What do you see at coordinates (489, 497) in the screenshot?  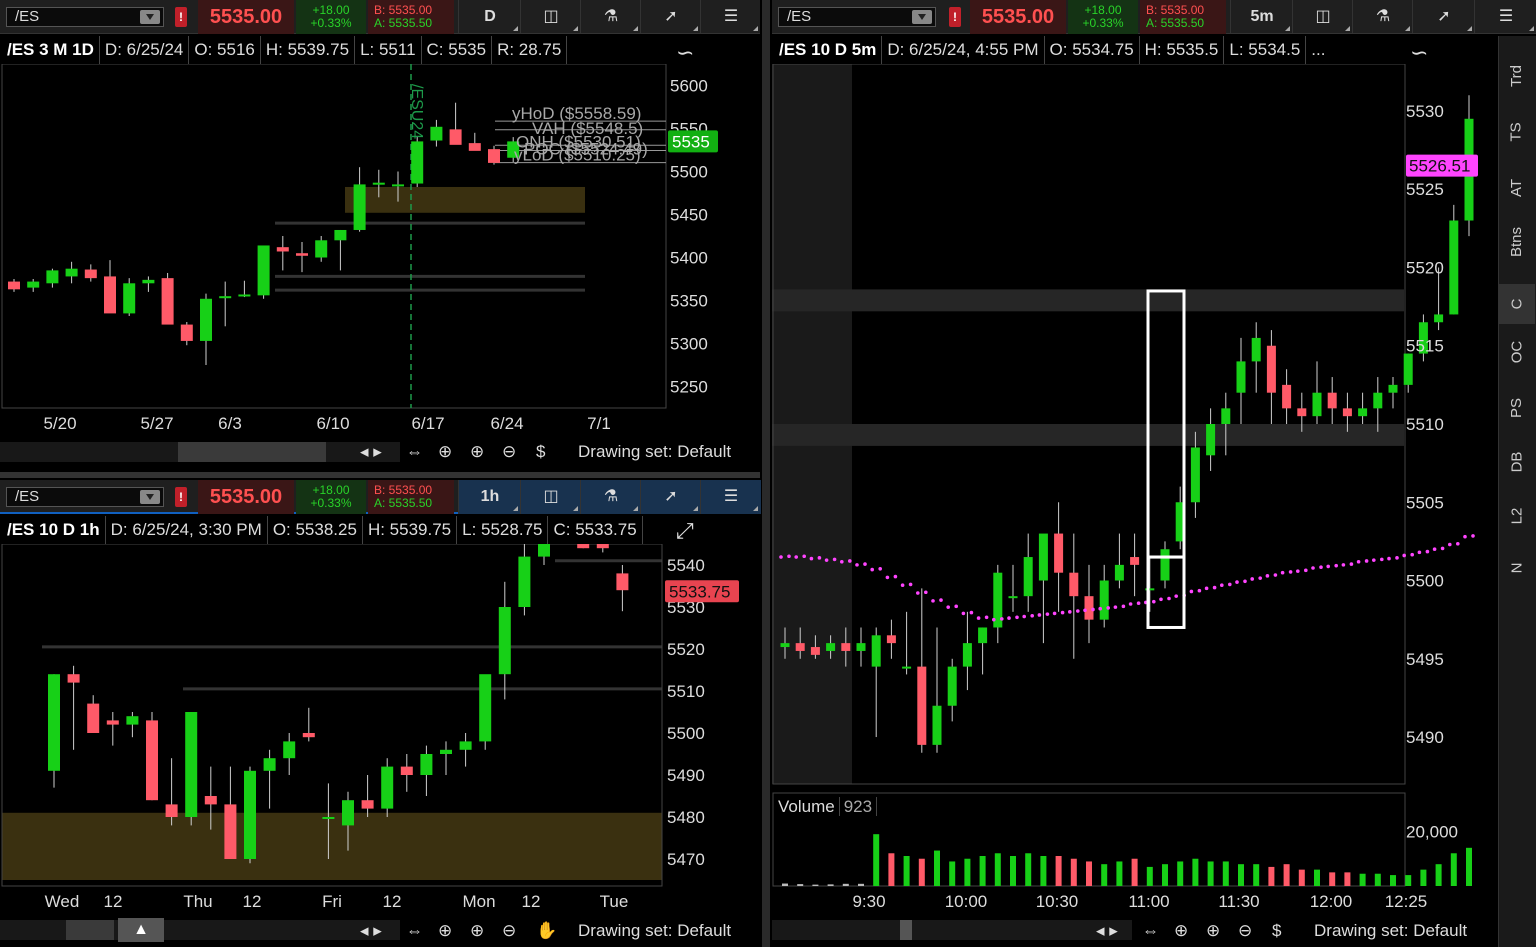 I see `p2-timeframe-button: 1h` at bounding box center [489, 497].